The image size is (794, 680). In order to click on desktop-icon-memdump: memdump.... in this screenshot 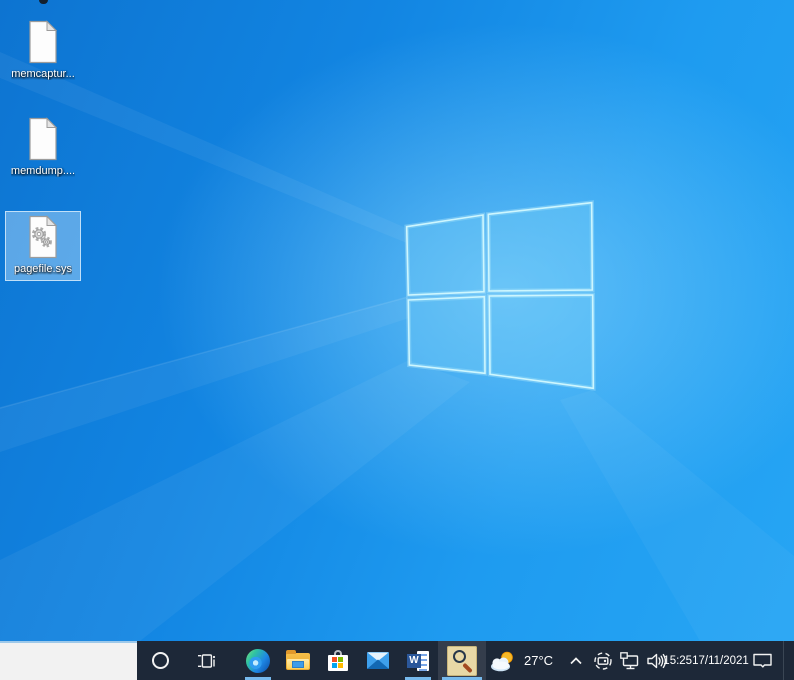, I will do `click(43, 148)`.